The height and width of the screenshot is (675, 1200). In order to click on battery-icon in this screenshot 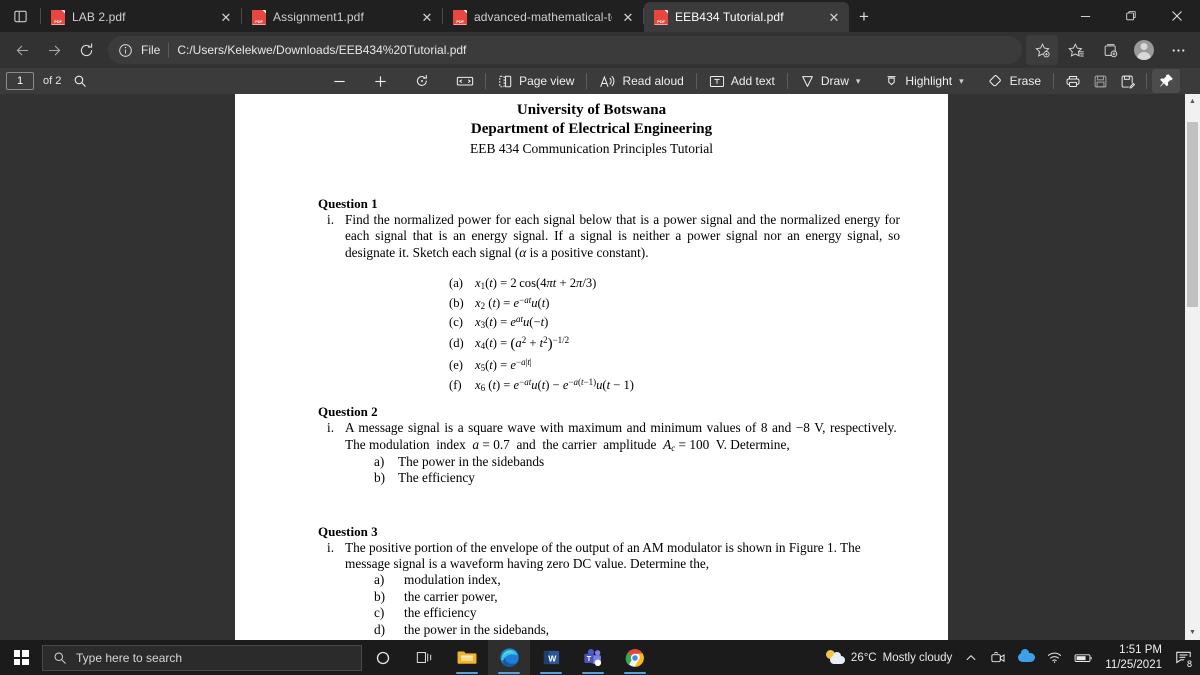, I will do `click(1083, 657)`.